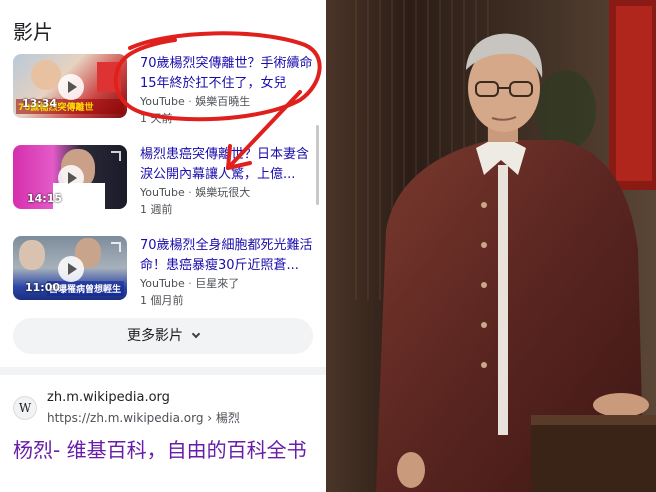 This screenshot has width=656, height=492. I want to click on wikipedia-icon: W, so click(25, 408).